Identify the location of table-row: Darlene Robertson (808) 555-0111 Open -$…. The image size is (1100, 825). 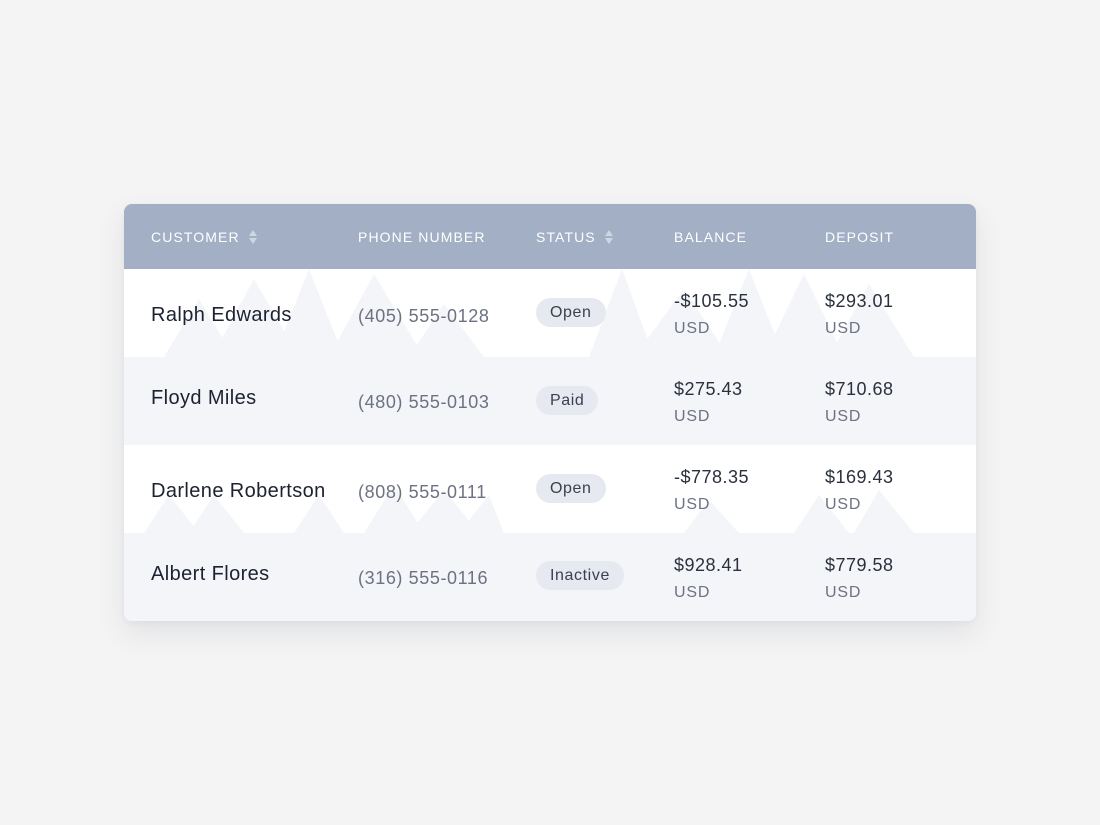
(550, 489).